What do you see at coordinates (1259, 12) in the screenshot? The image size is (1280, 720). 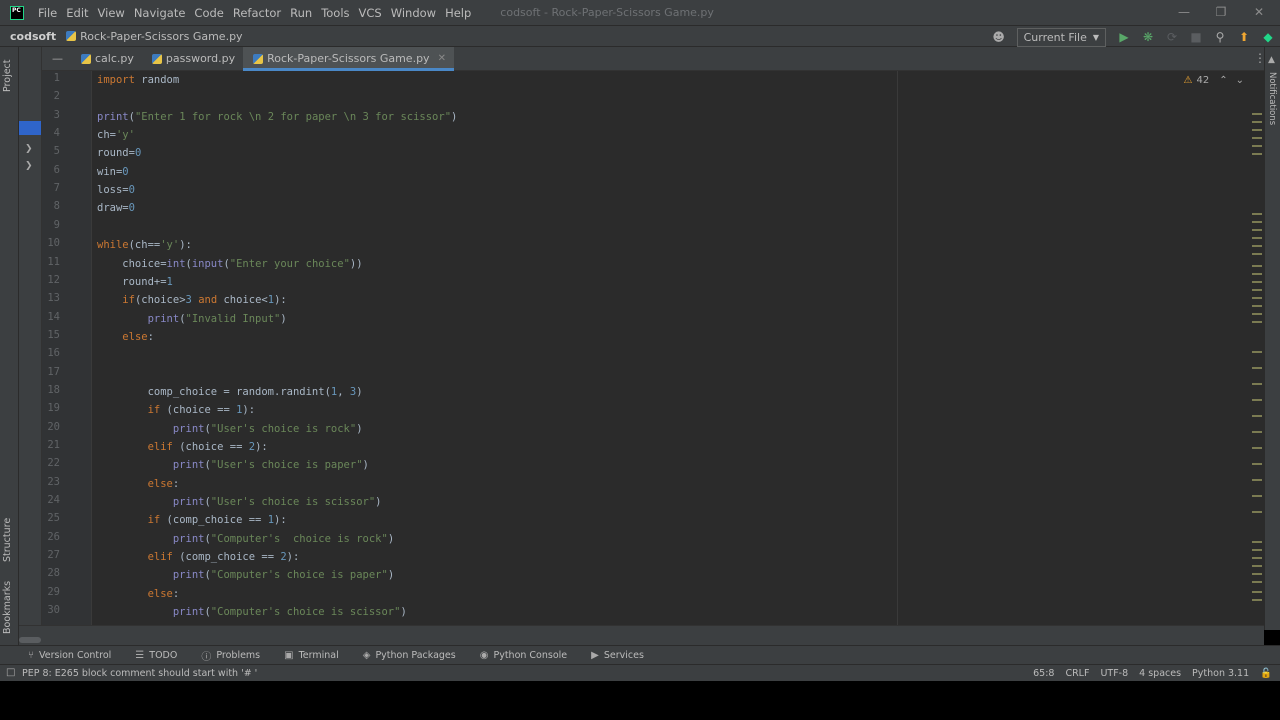 I see `close-icon: ✕` at bounding box center [1259, 12].